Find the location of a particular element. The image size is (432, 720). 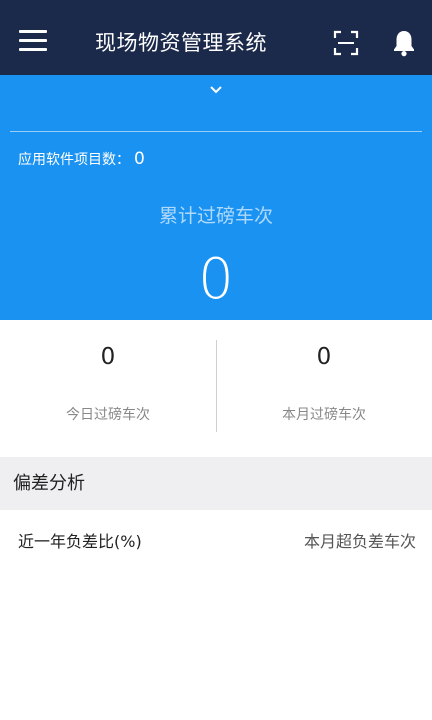

total-weighing-value: 0 is located at coordinates (216, 279).